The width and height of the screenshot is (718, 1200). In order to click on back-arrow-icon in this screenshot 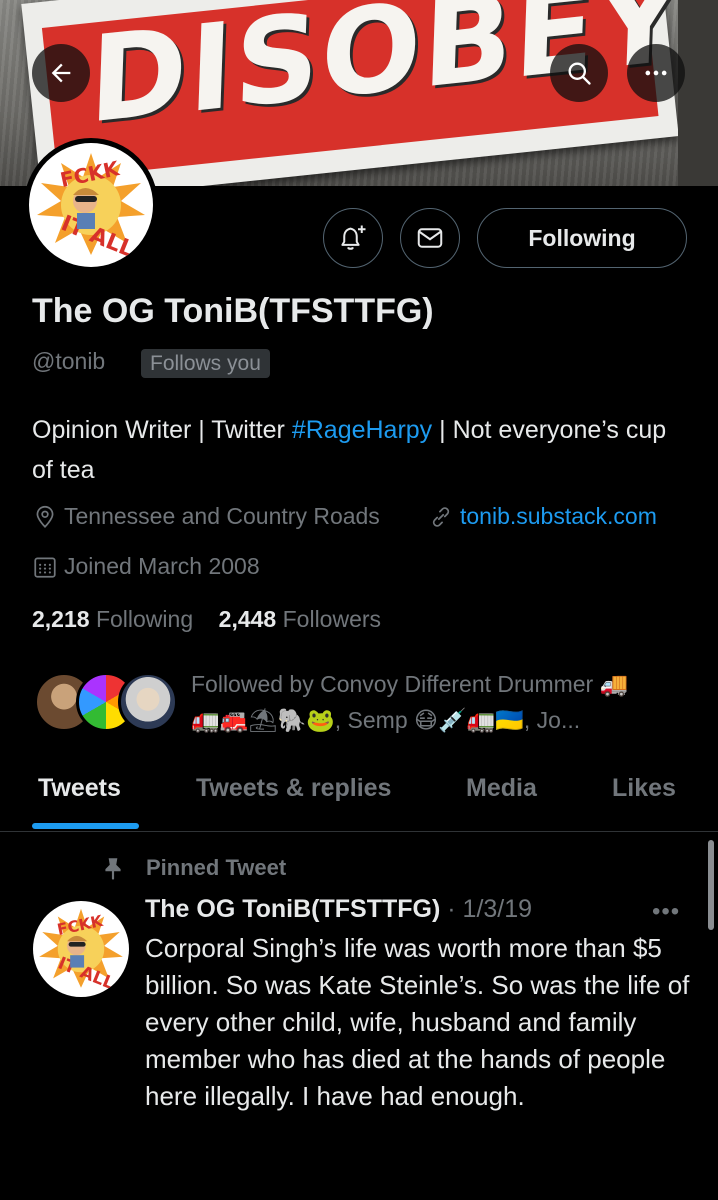, I will do `click(61, 73)`.